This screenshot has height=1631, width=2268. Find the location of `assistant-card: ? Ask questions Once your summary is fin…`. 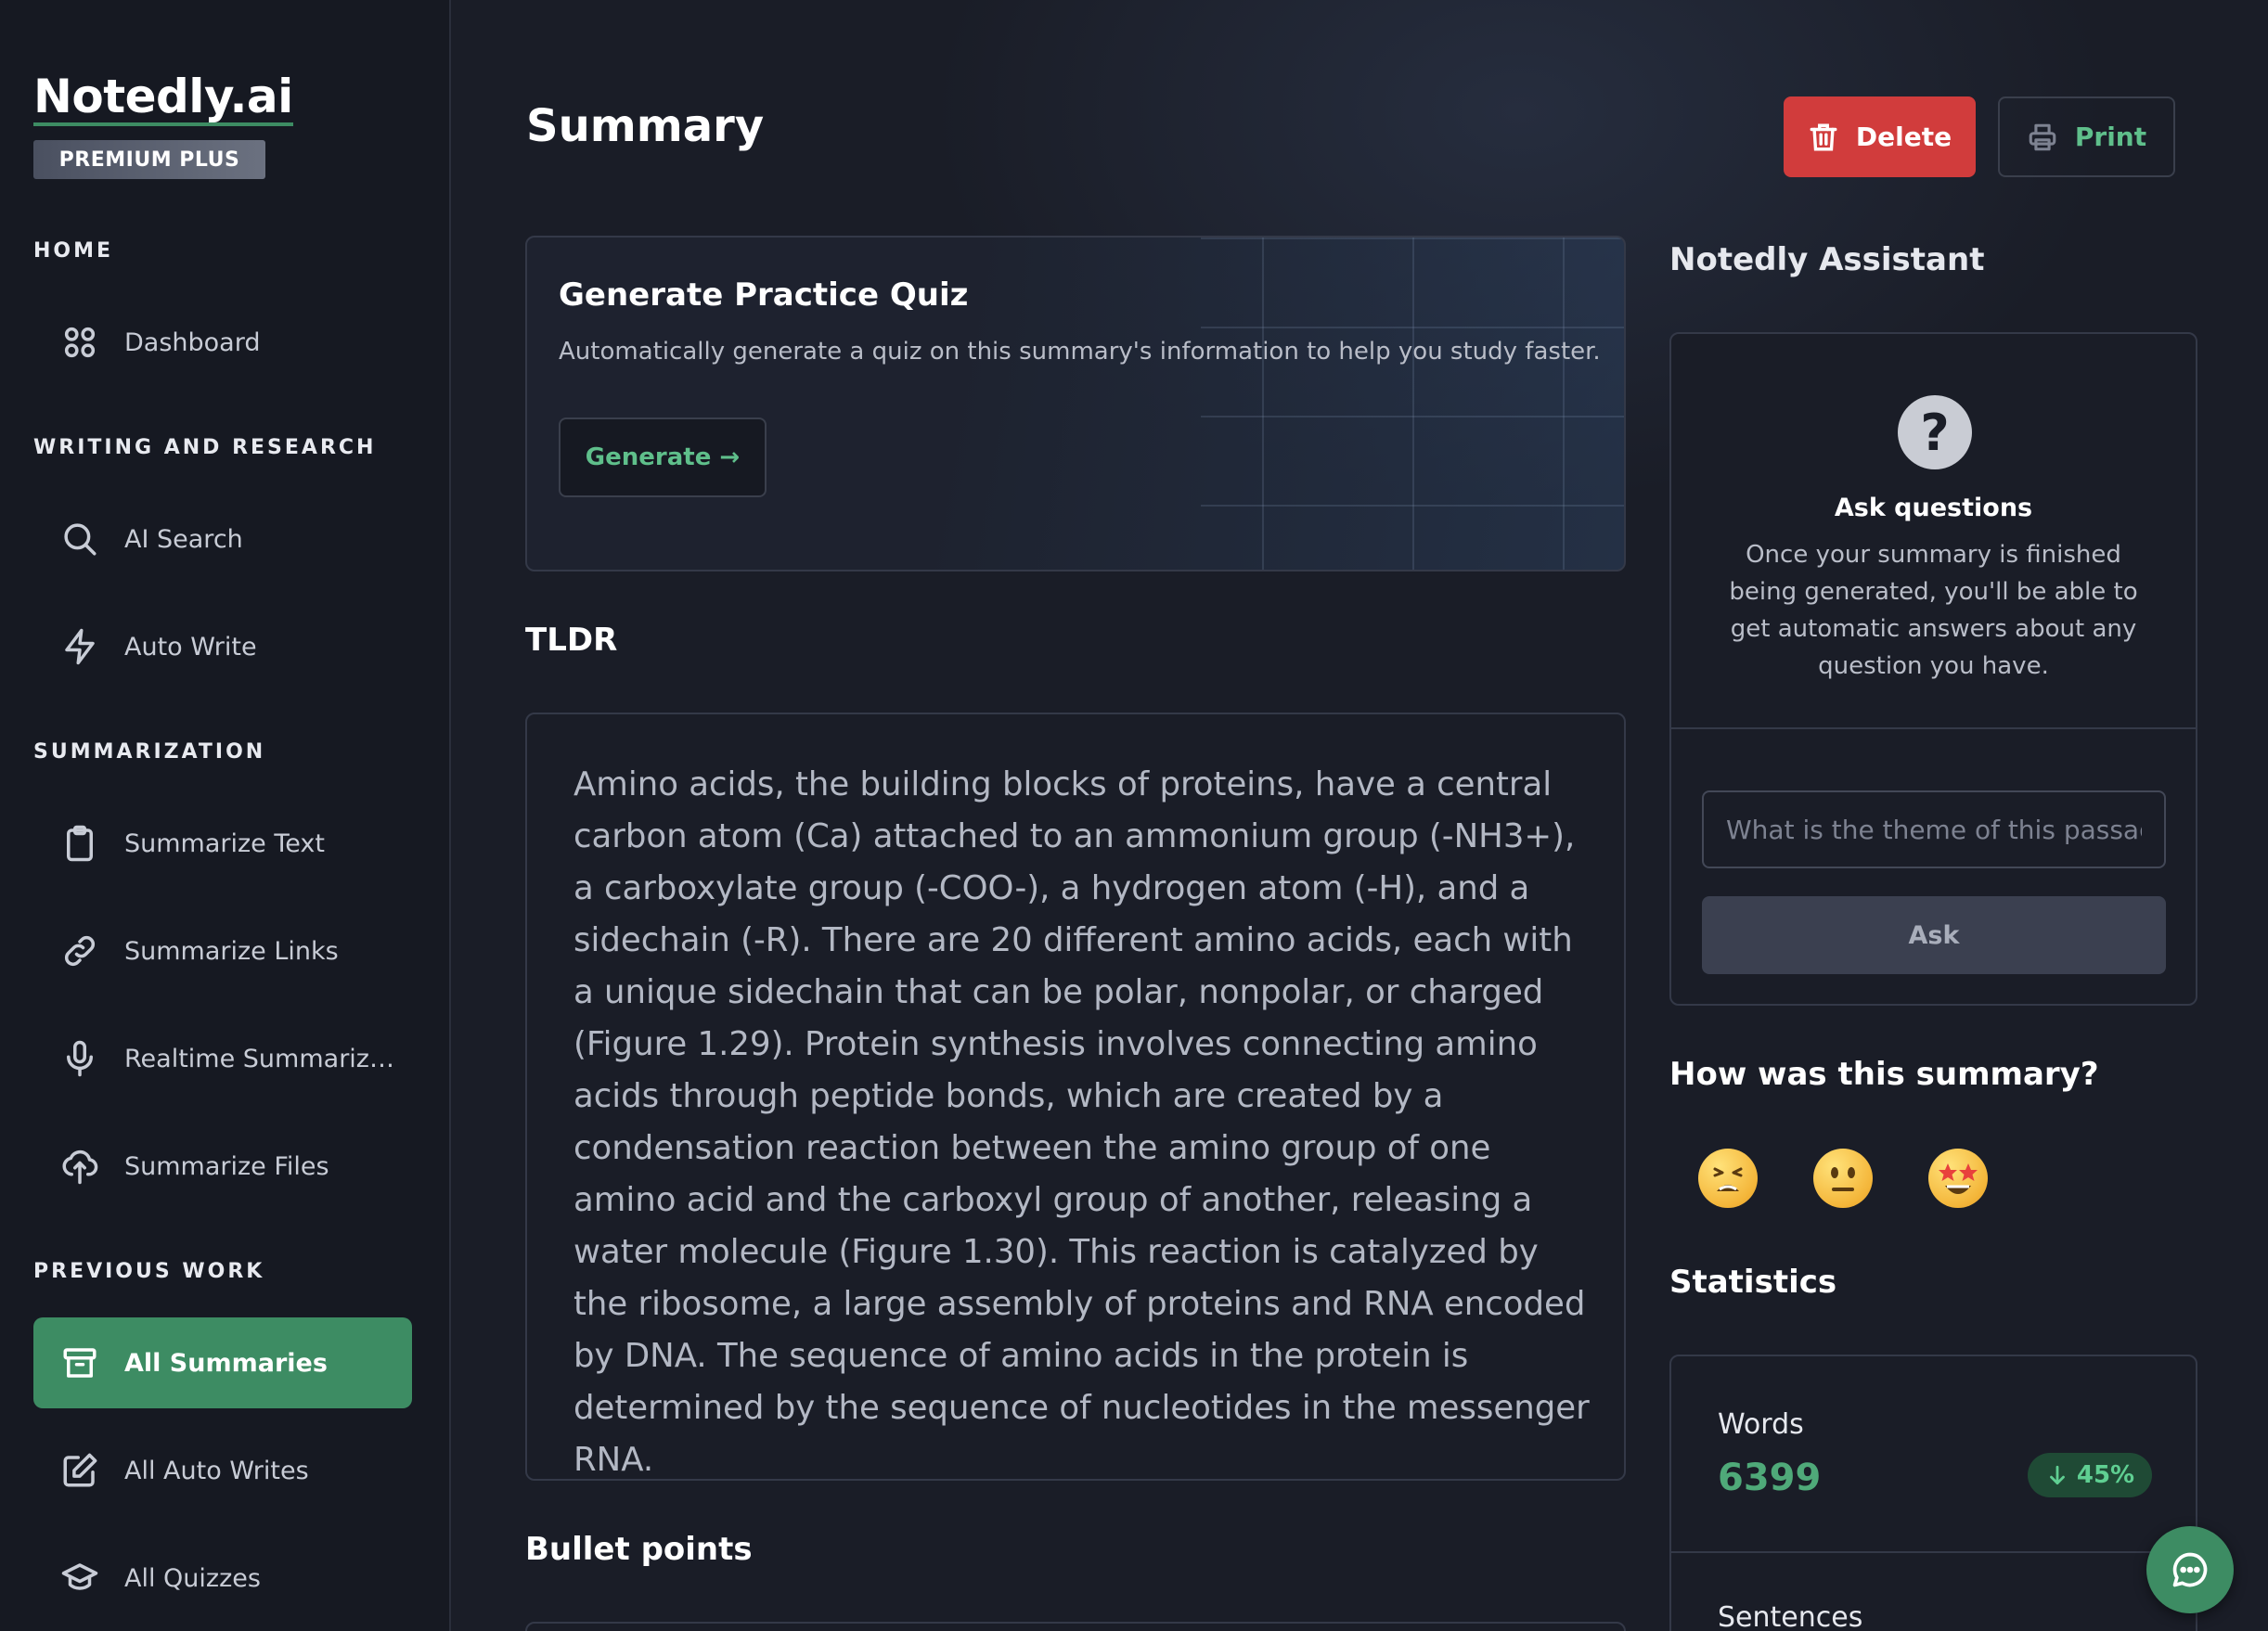

assistant-card: ? Ask questions Once your summary is fin… is located at coordinates (1933, 669).